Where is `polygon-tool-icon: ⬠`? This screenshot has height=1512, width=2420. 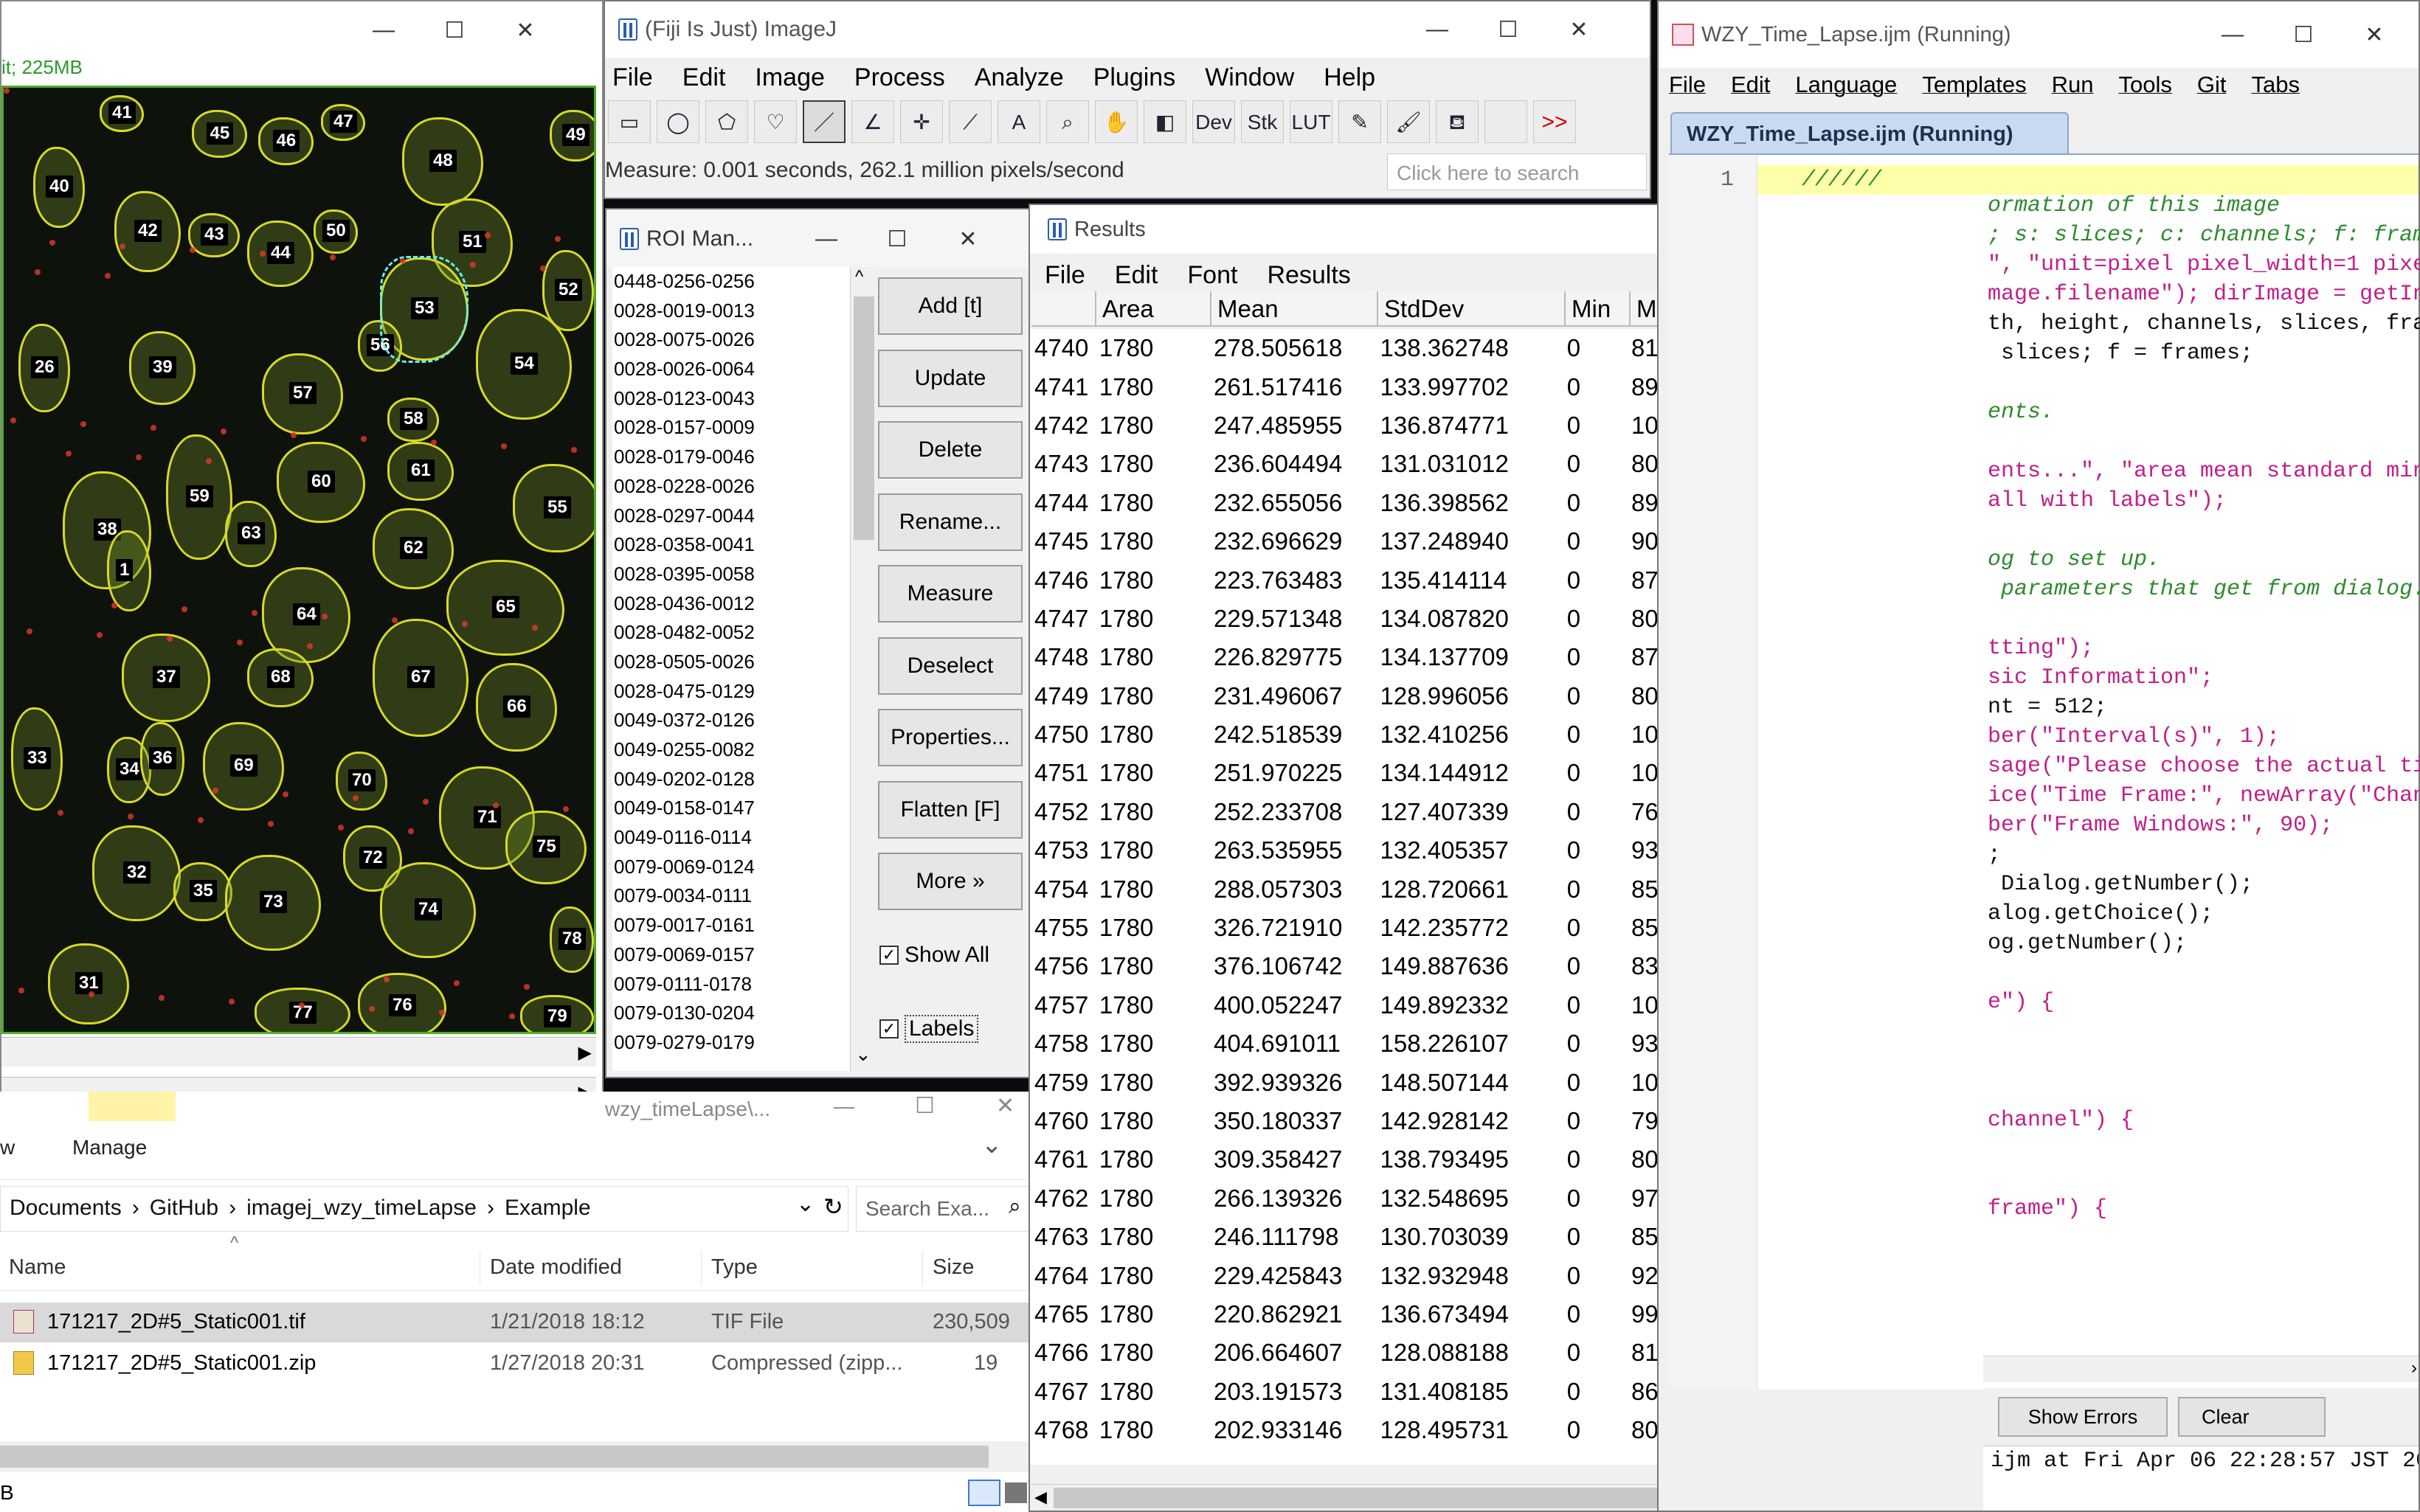 polygon-tool-icon: ⬠ is located at coordinates (726, 121).